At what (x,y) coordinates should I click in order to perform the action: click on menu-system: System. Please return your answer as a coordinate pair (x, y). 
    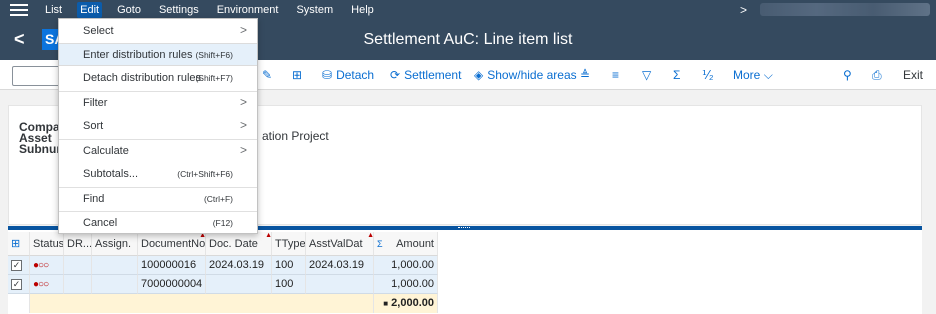
    Looking at the image, I should click on (314, 10).